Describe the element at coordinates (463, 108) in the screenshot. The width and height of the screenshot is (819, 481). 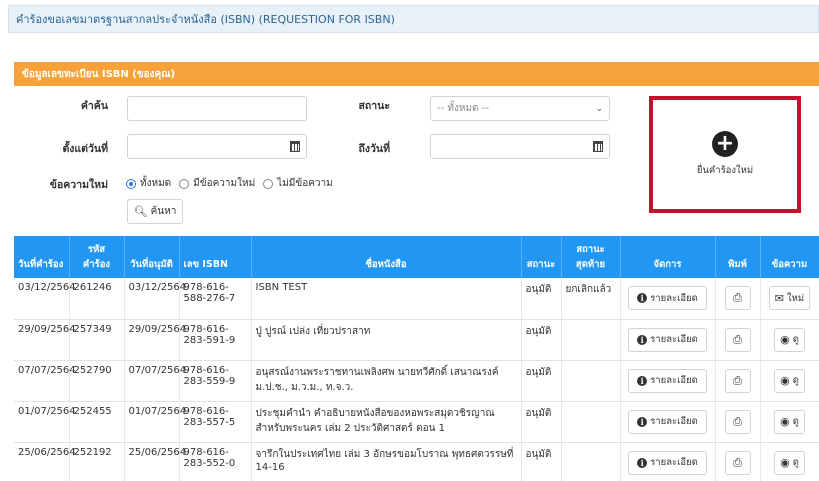
I see `status-select-value: -- ทั้งหมด --` at that location.